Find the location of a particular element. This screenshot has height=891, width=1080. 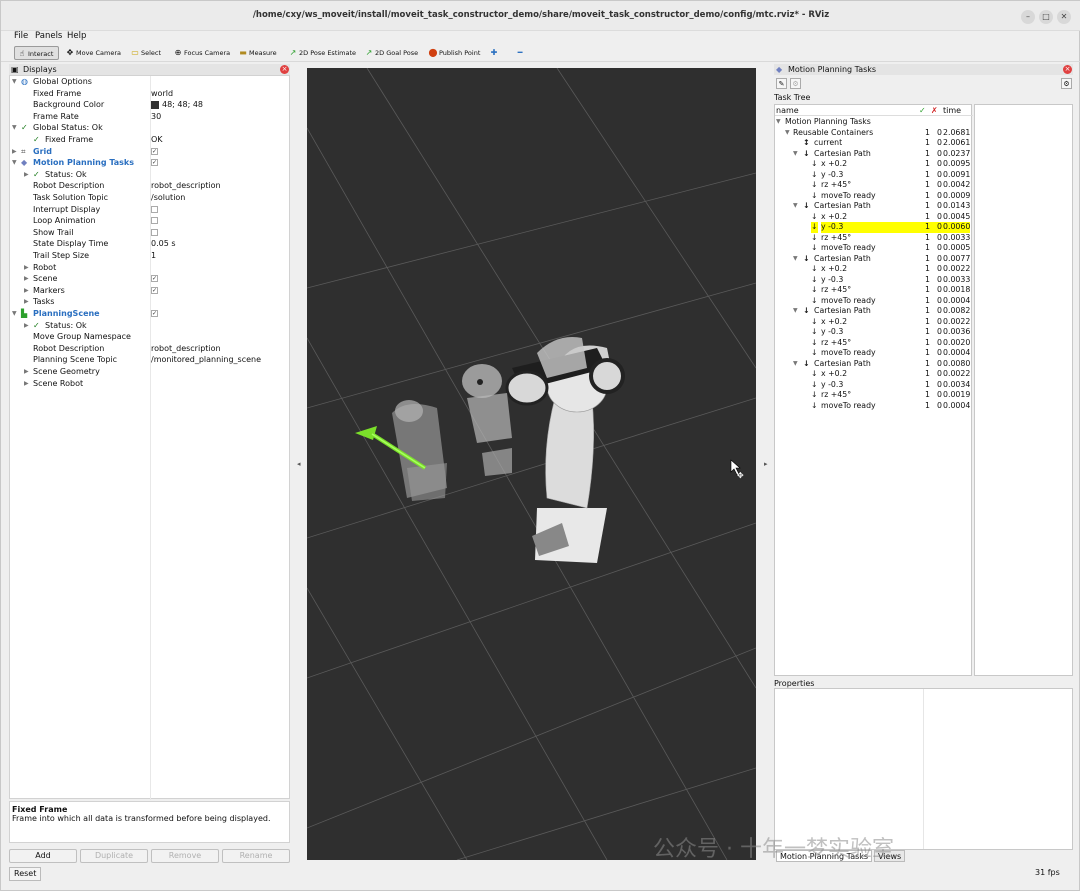

display-row: ▶ Scene Geometry is located at coordinates (150, 372).